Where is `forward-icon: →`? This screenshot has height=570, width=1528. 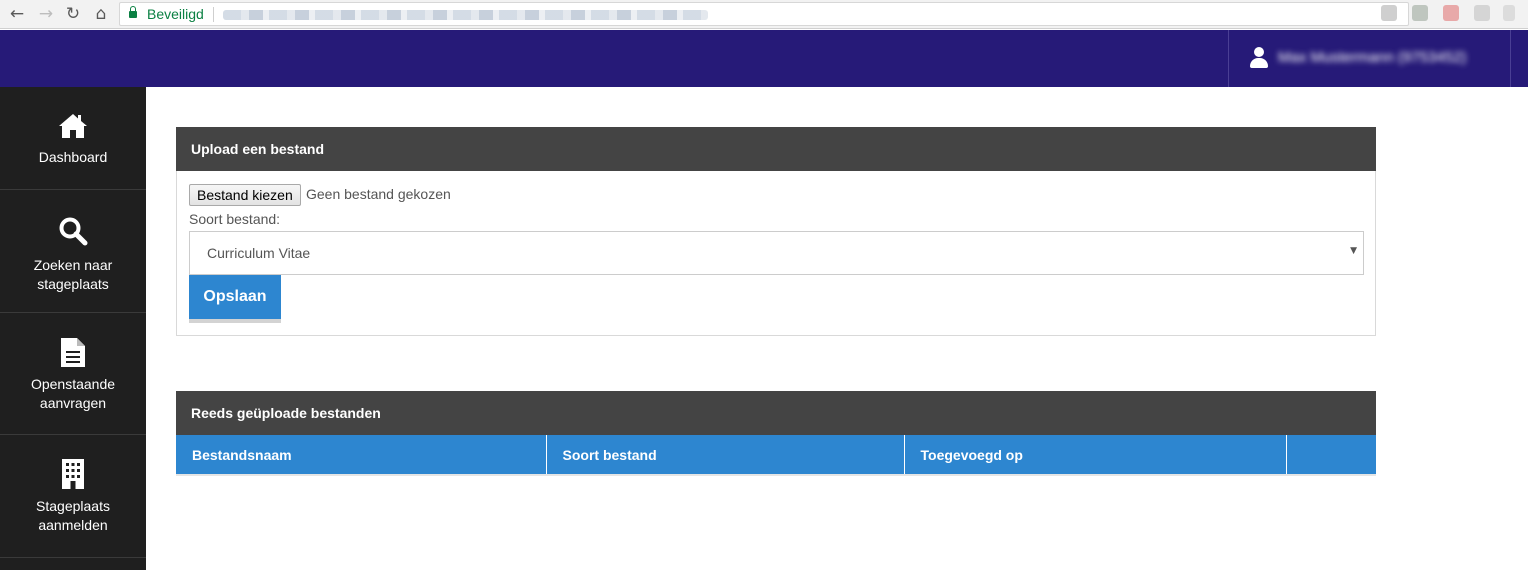 forward-icon: → is located at coordinates (46, 14).